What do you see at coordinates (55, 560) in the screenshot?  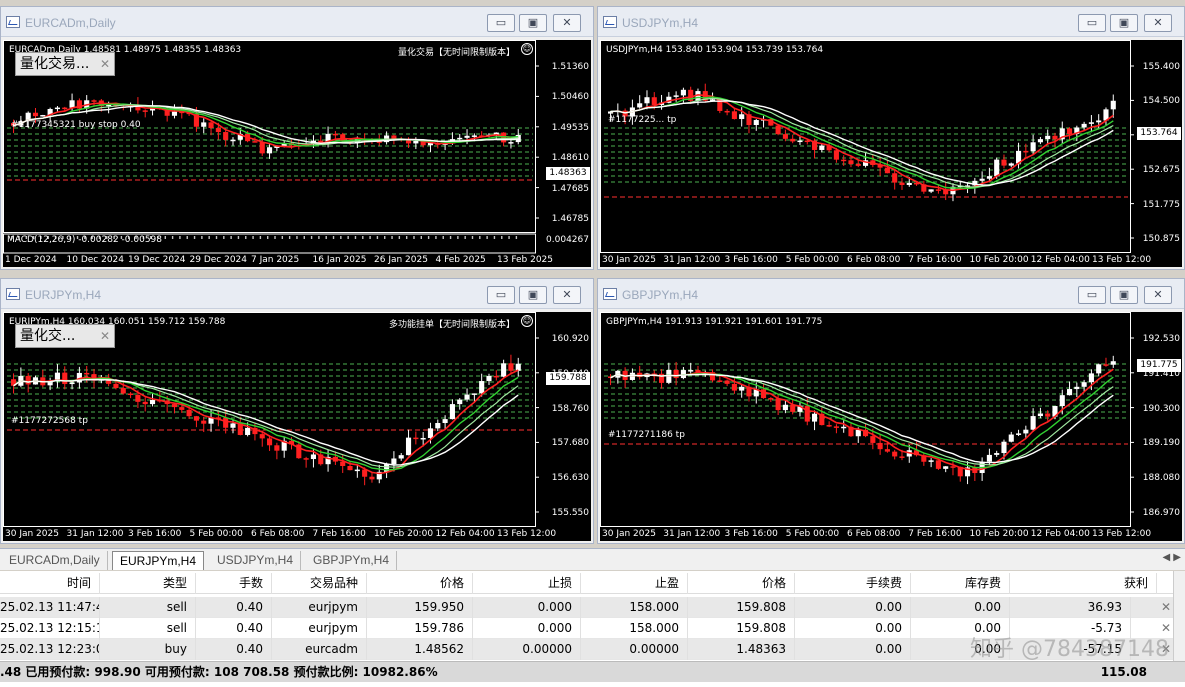 I see `tab-eurcad: EURCADm,Daily` at bounding box center [55, 560].